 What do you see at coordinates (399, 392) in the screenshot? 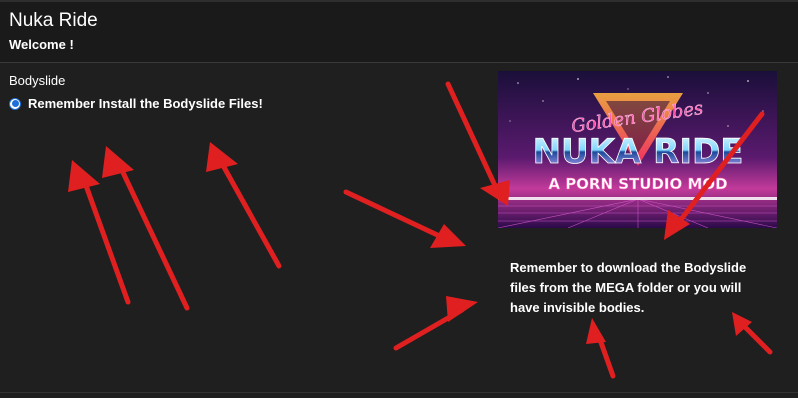
I see `footer-divider` at bounding box center [399, 392].